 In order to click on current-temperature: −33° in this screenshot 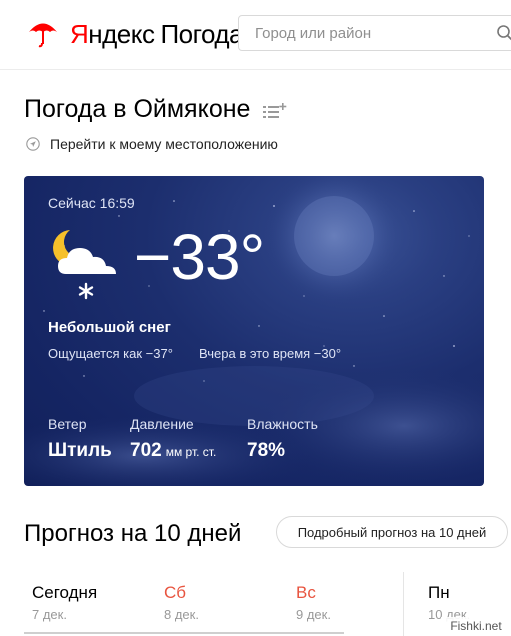, I will do `click(199, 257)`.